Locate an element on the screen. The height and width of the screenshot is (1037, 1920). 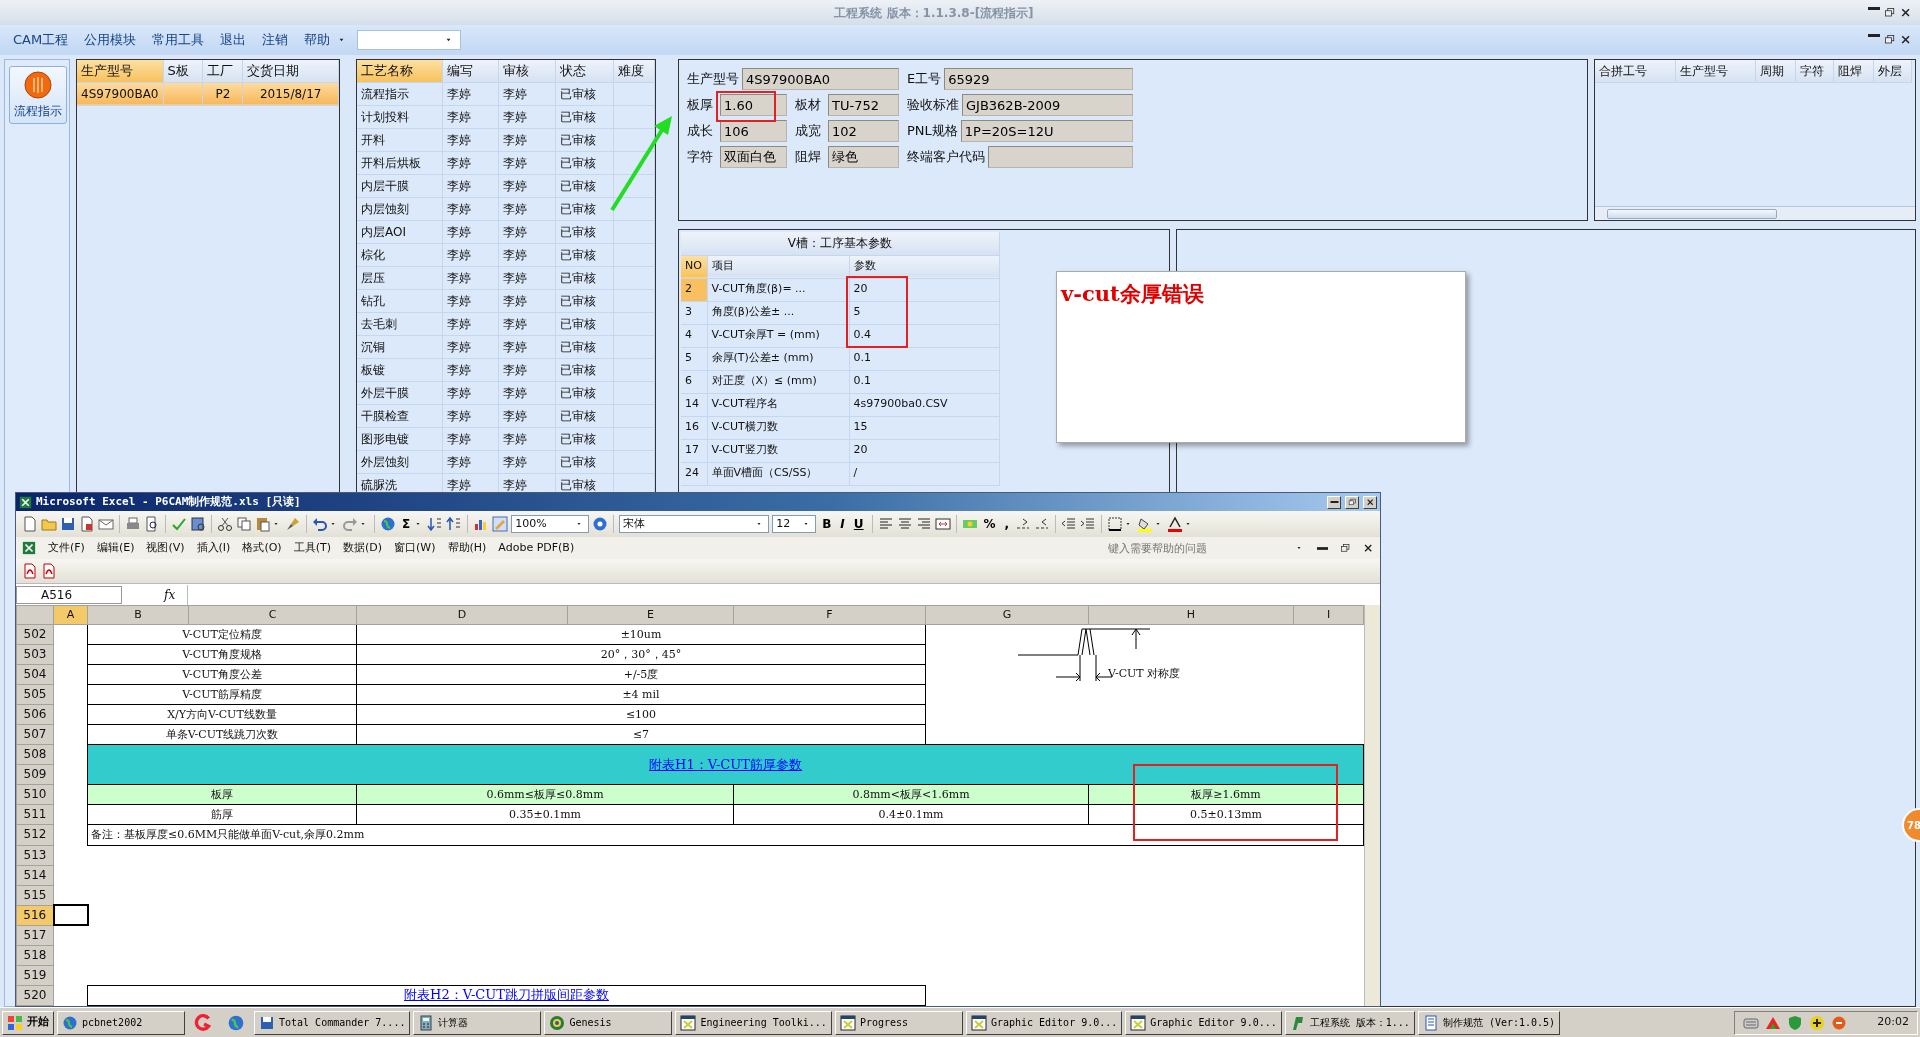
taskbar-button: pcbnet2002 is located at coordinates (121, 1022).